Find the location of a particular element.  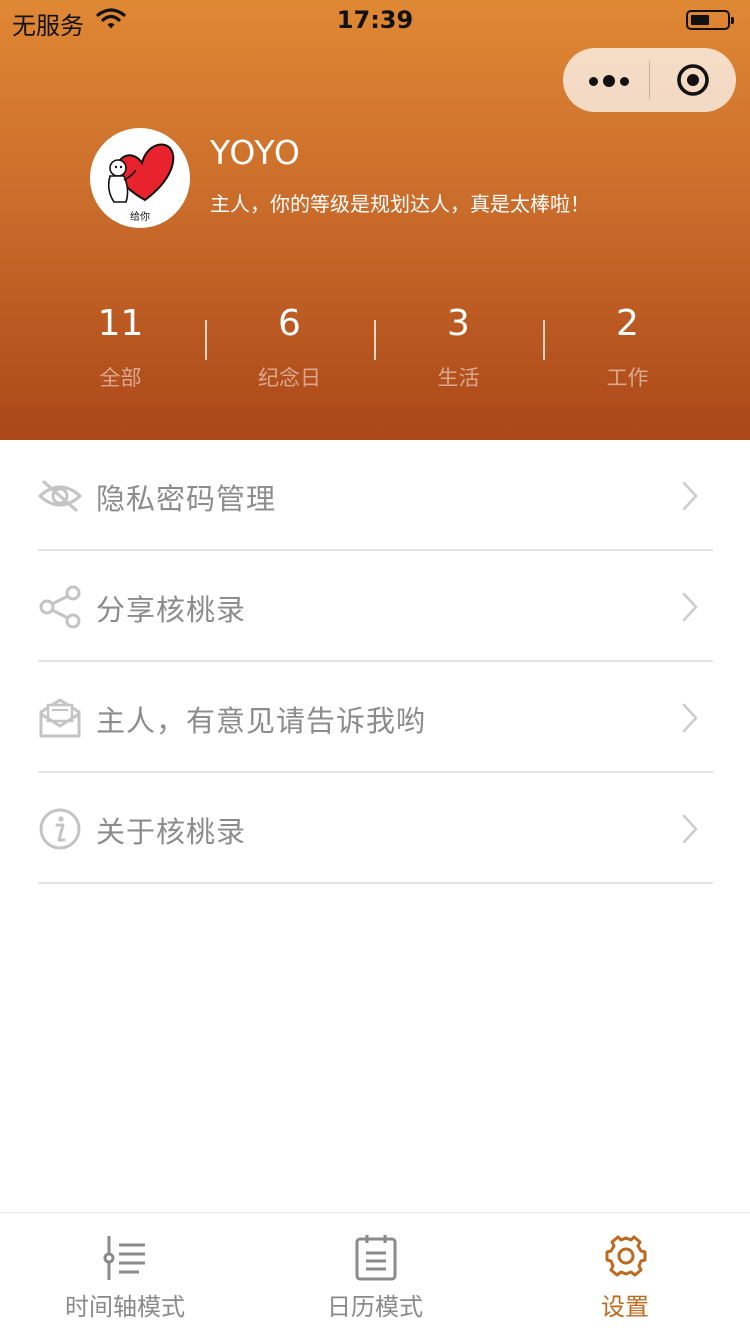

target-icon is located at coordinates (693, 80).